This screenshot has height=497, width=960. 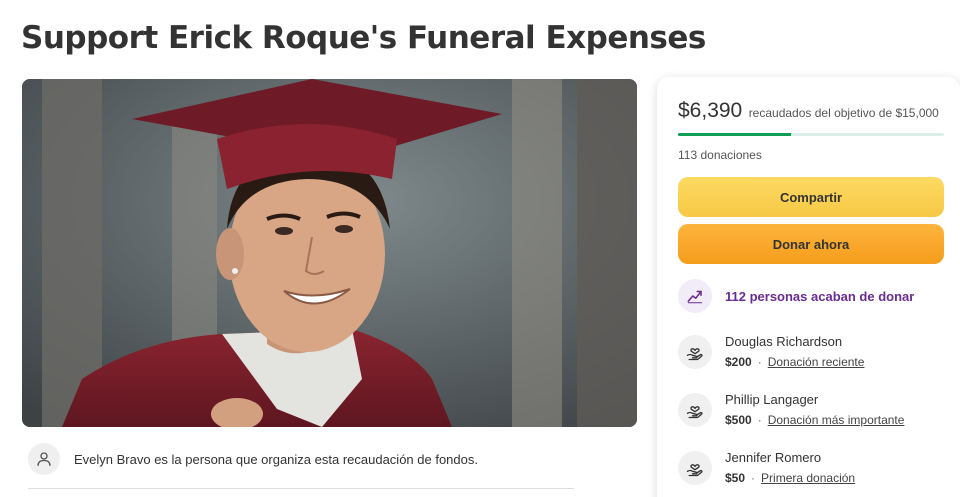 What do you see at coordinates (808, 478) in the screenshot?
I see `donor-tag-link: Primera donación` at bounding box center [808, 478].